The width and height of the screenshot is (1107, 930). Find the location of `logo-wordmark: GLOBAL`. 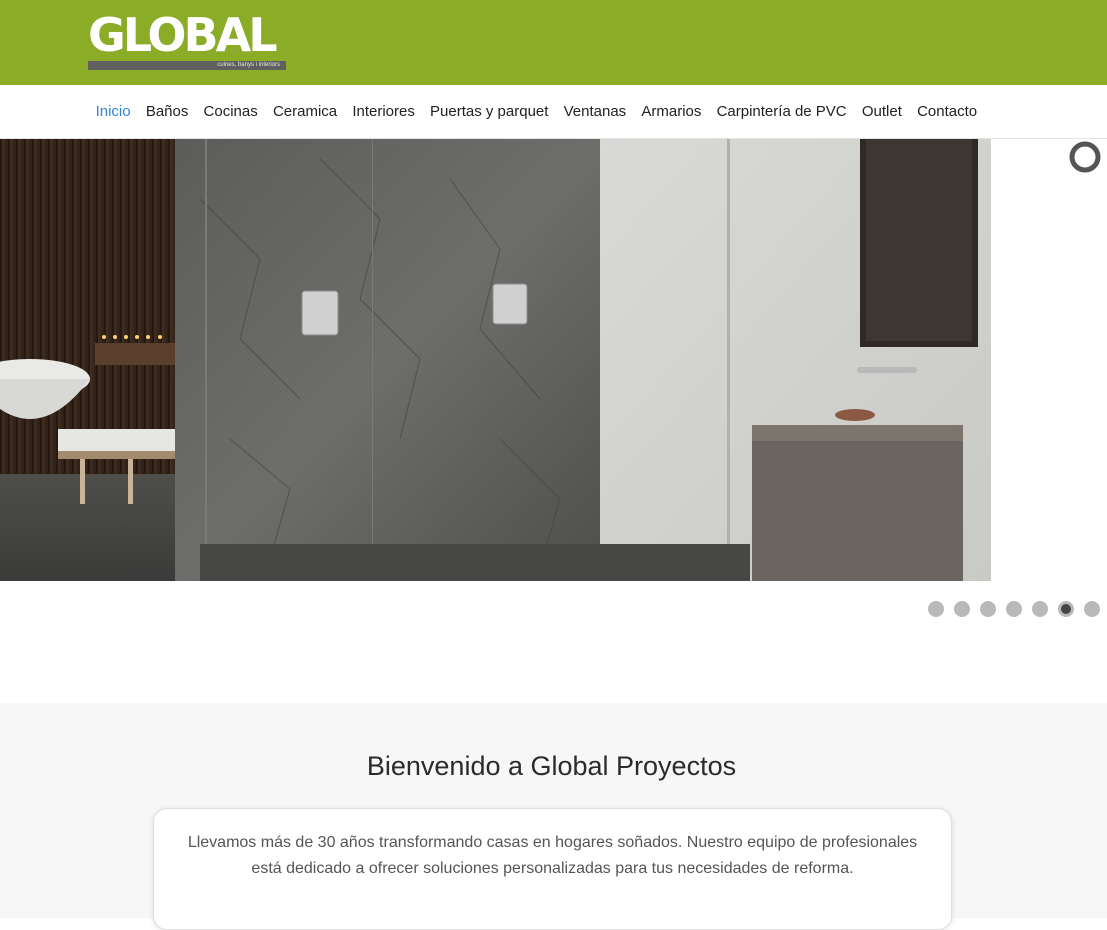

logo-wordmark: GLOBAL is located at coordinates (183, 35).